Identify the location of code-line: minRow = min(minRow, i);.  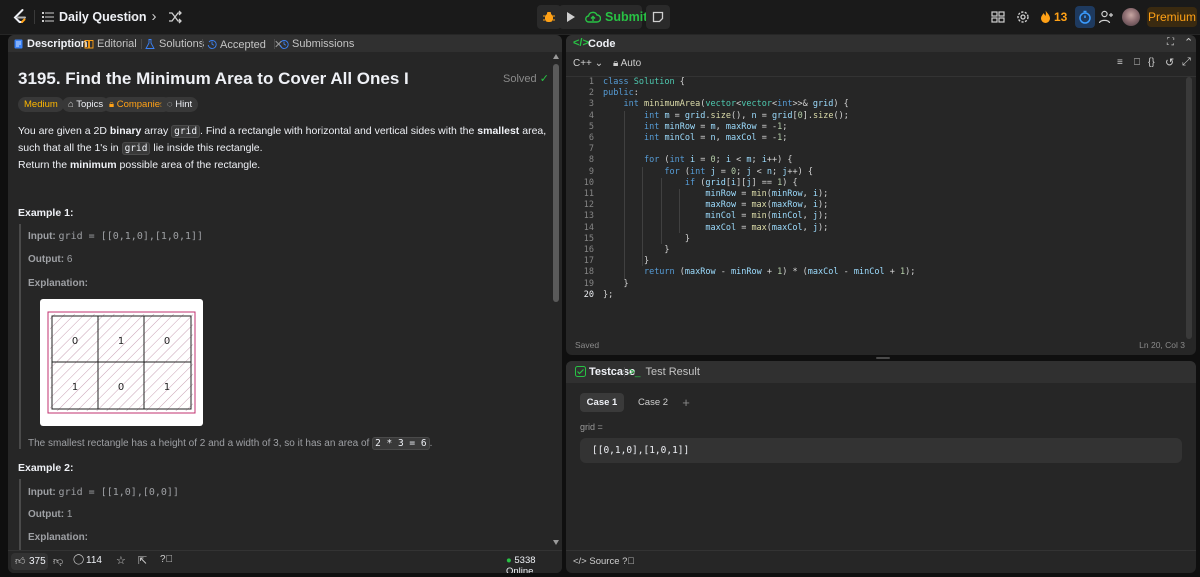
(767, 194).